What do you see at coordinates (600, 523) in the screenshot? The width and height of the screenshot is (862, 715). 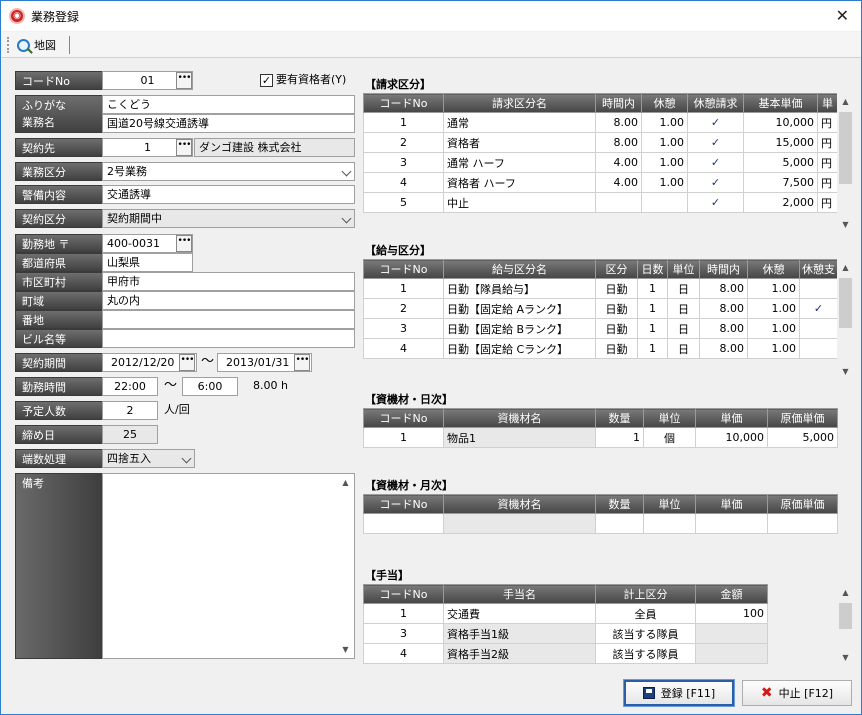 I see `table-row-empty` at bounding box center [600, 523].